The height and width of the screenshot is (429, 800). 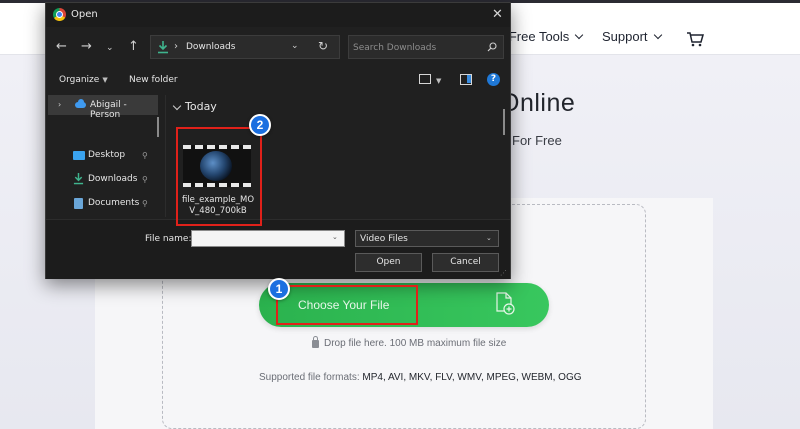 I want to click on organize-menu: Organize ▼, so click(x=83, y=80).